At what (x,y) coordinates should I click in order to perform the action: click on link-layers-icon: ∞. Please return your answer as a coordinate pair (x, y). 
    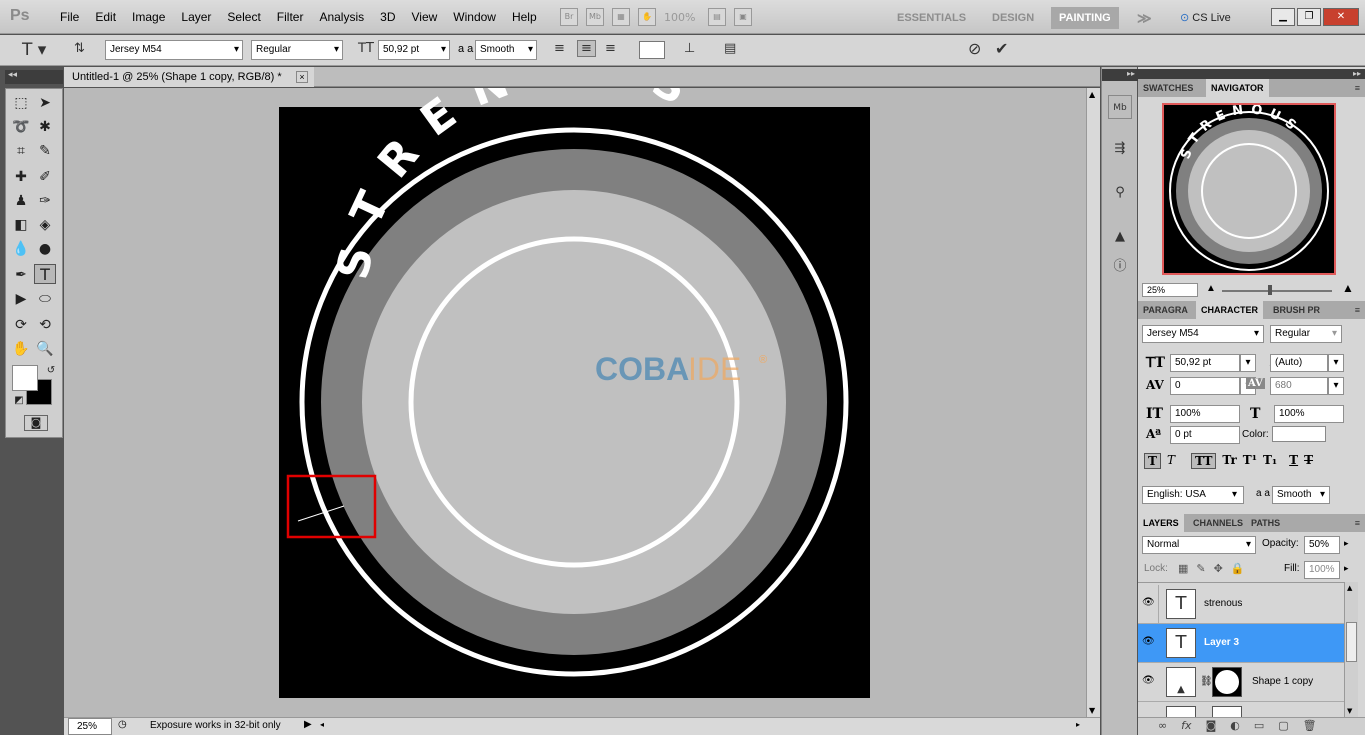
    Looking at the image, I should click on (1162, 726).